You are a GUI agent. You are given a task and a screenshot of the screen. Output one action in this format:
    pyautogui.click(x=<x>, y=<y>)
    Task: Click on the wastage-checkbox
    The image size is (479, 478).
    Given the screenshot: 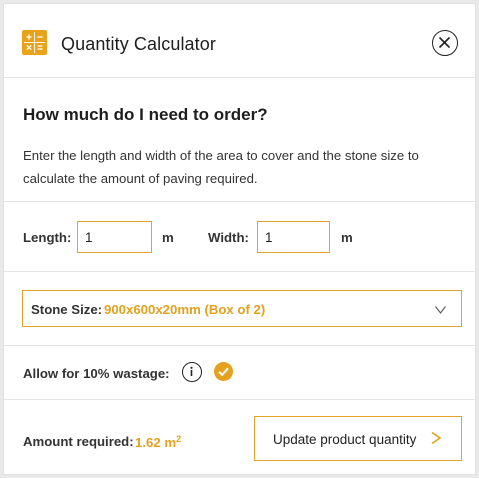 What is the action you would take?
    pyautogui.click(x=223, y=371)
    